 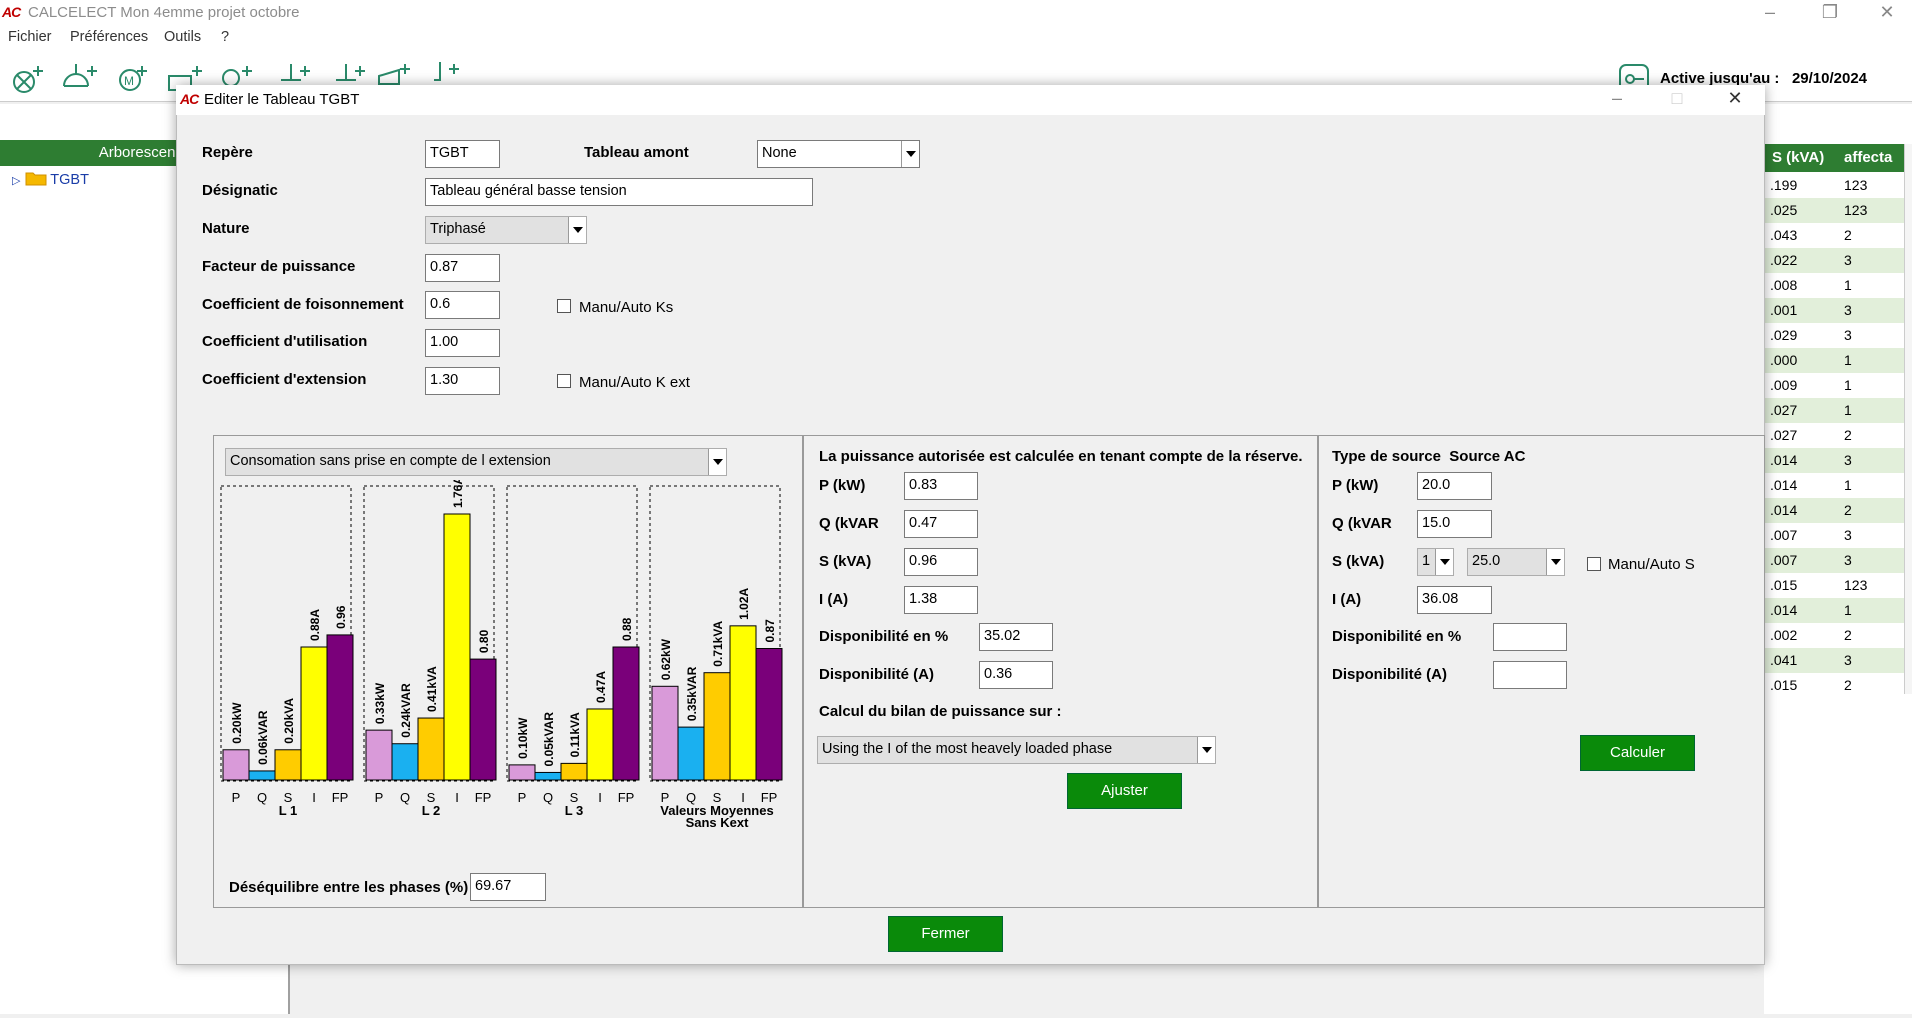 I want to click on table-row: .199 123, so click(x=1834, y=185).